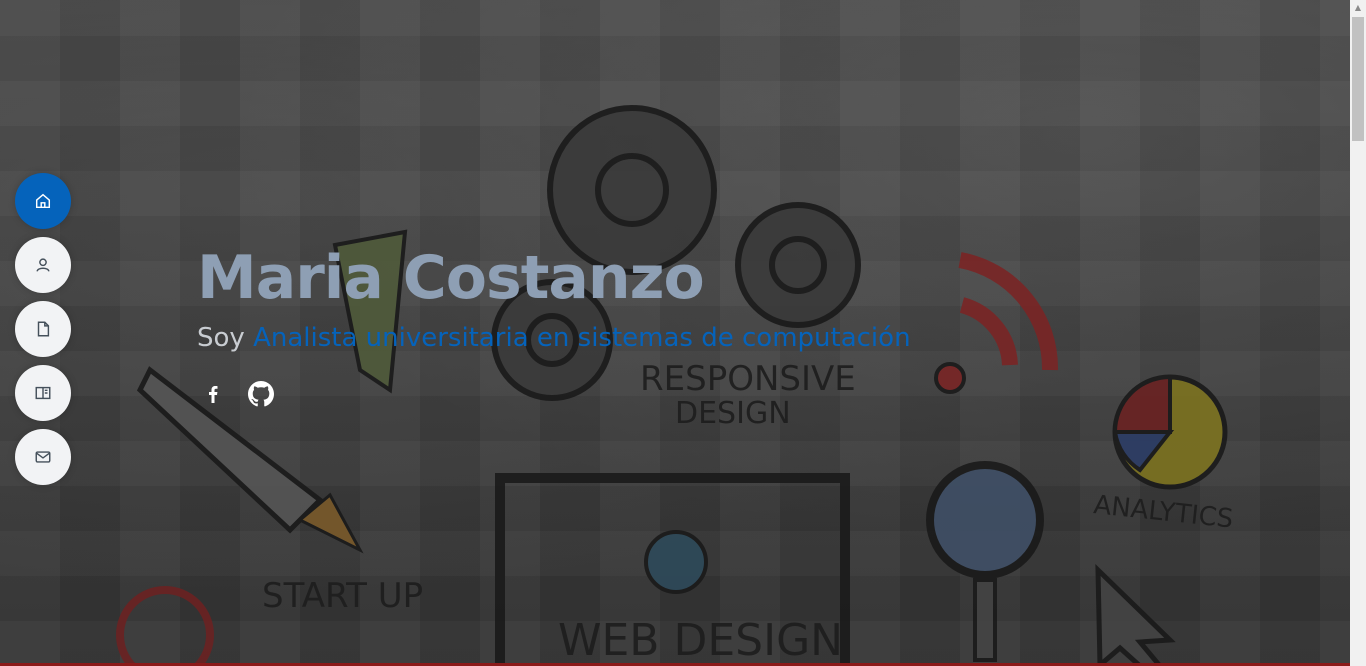 This screenshot has height=666, width=1366. Describe the element at coordinates (1358, 333) in the screenshot. I see `vertical-scrollbar: ▲` at that location.